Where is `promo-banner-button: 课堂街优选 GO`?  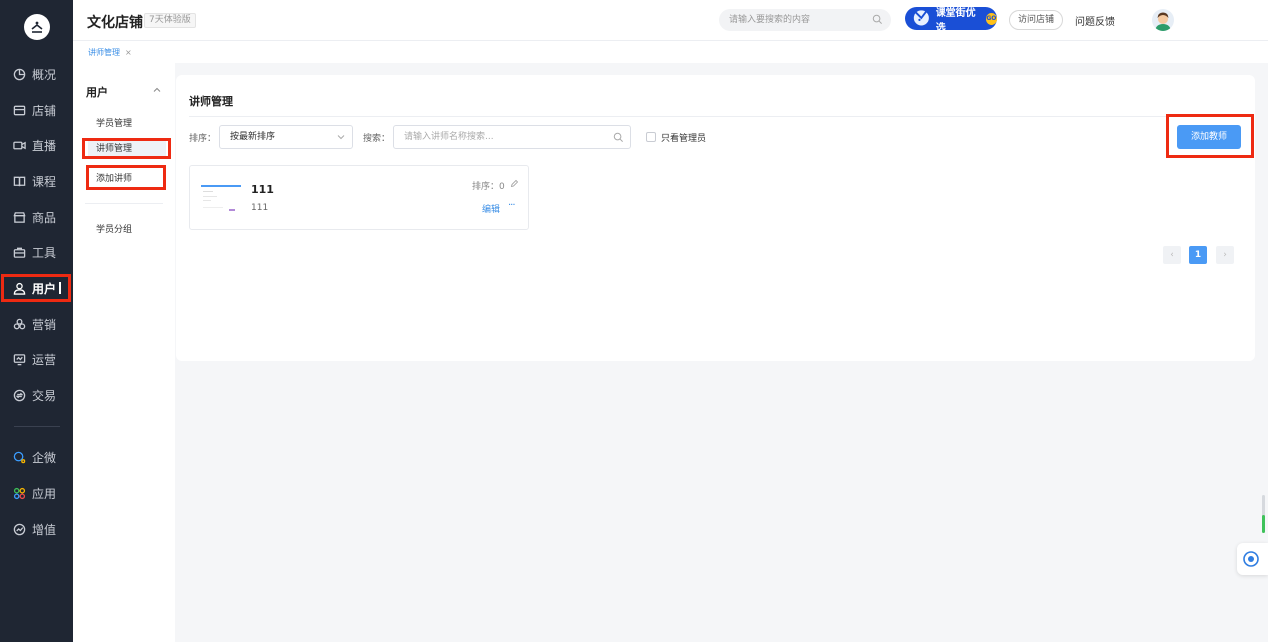
promo-banner-button: 课堂街优选 GO is located at coordinates (951, 20).